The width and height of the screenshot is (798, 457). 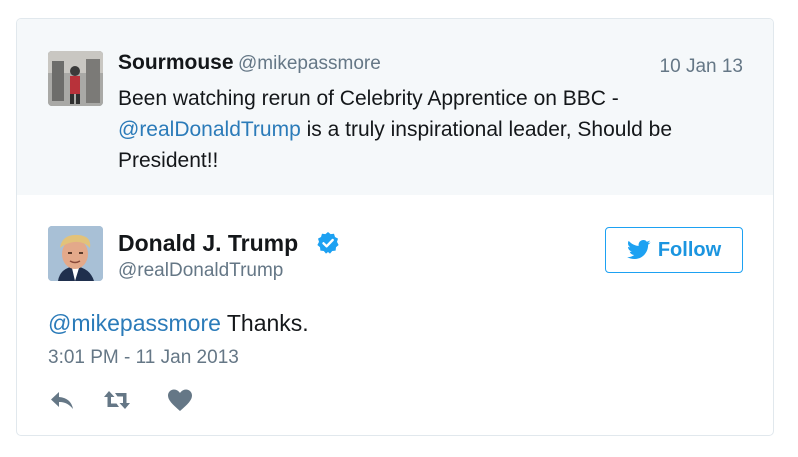 I want to click on verified-badge-icon, so click(x=328, y=243).